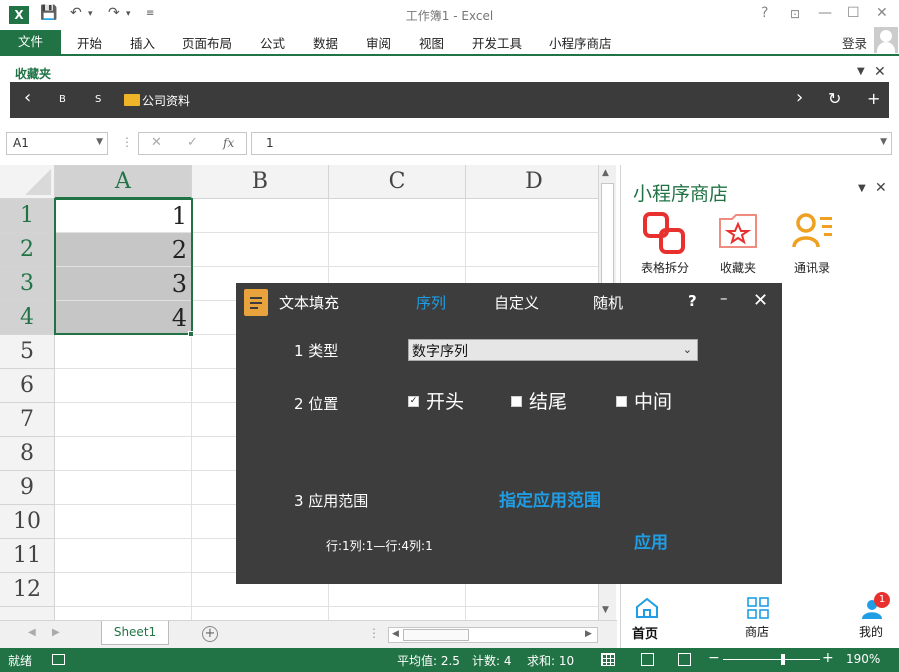 Image resolution: width=899 pixels, height=672 pixels. Describe the element at coordinates (863, 659) in the screenshot. I see `zoom-level: 190%` at that location.